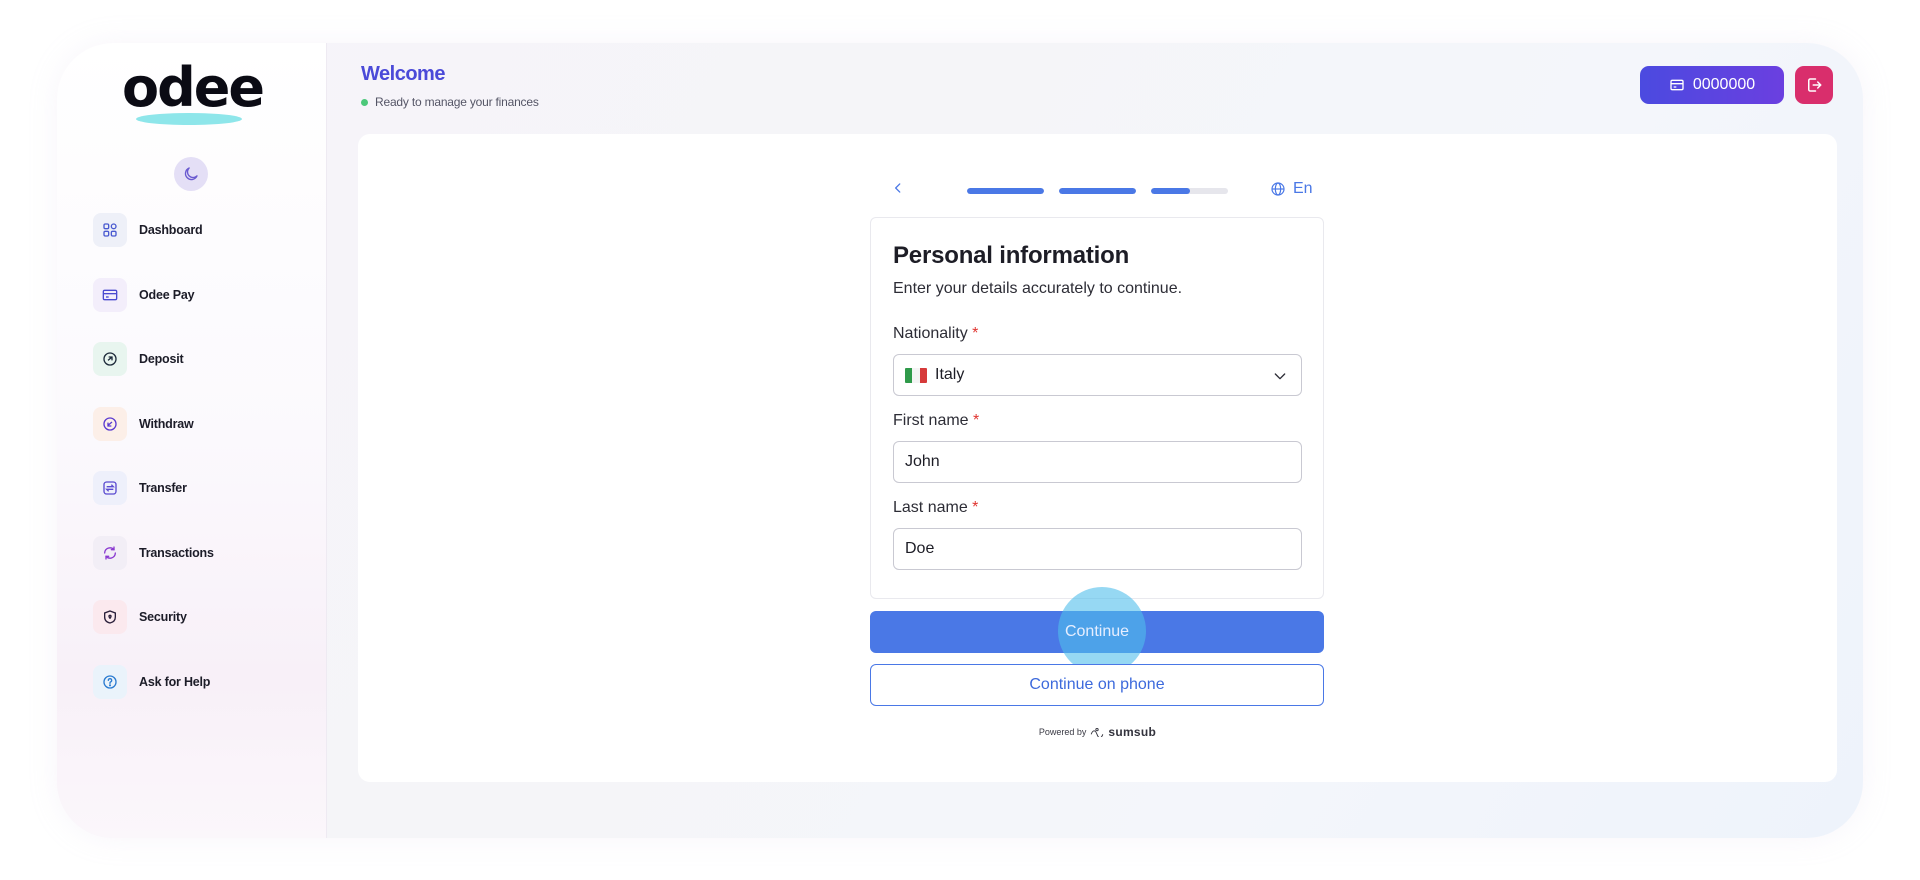 This screenshot has width=1920, height=880. I want to click on chevron-down-icon, so click(1280, 376).